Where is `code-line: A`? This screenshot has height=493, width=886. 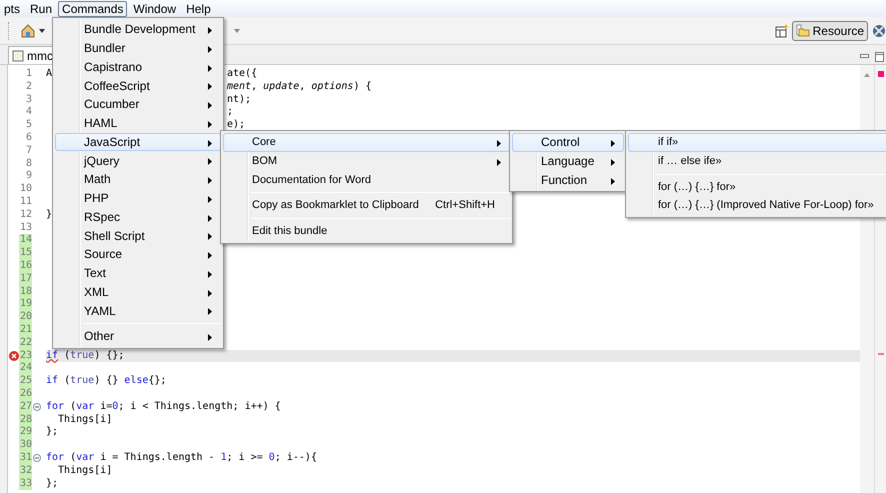 code-line: A is located at coordinates (49, 73).